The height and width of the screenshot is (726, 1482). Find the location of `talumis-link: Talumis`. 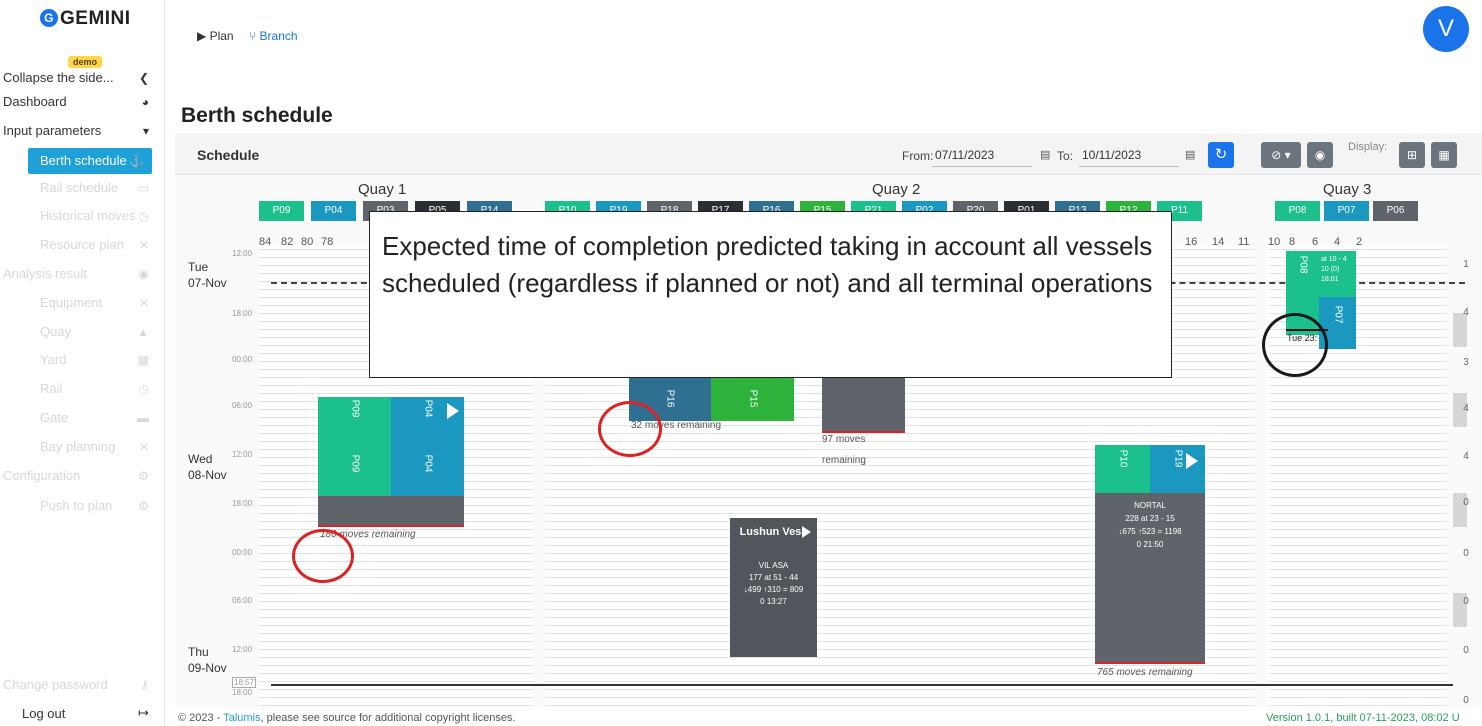

talumis-link: Talumis is located at coordinates (241, 718).